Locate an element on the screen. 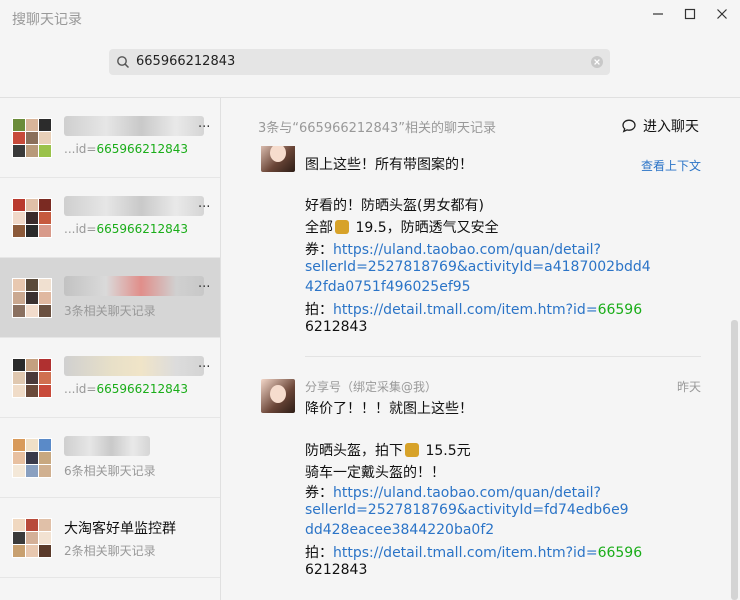 This screenshot has height=600, width=740. conversation-name: 大淘客好单监控群 is located at coordinates (120, 529).